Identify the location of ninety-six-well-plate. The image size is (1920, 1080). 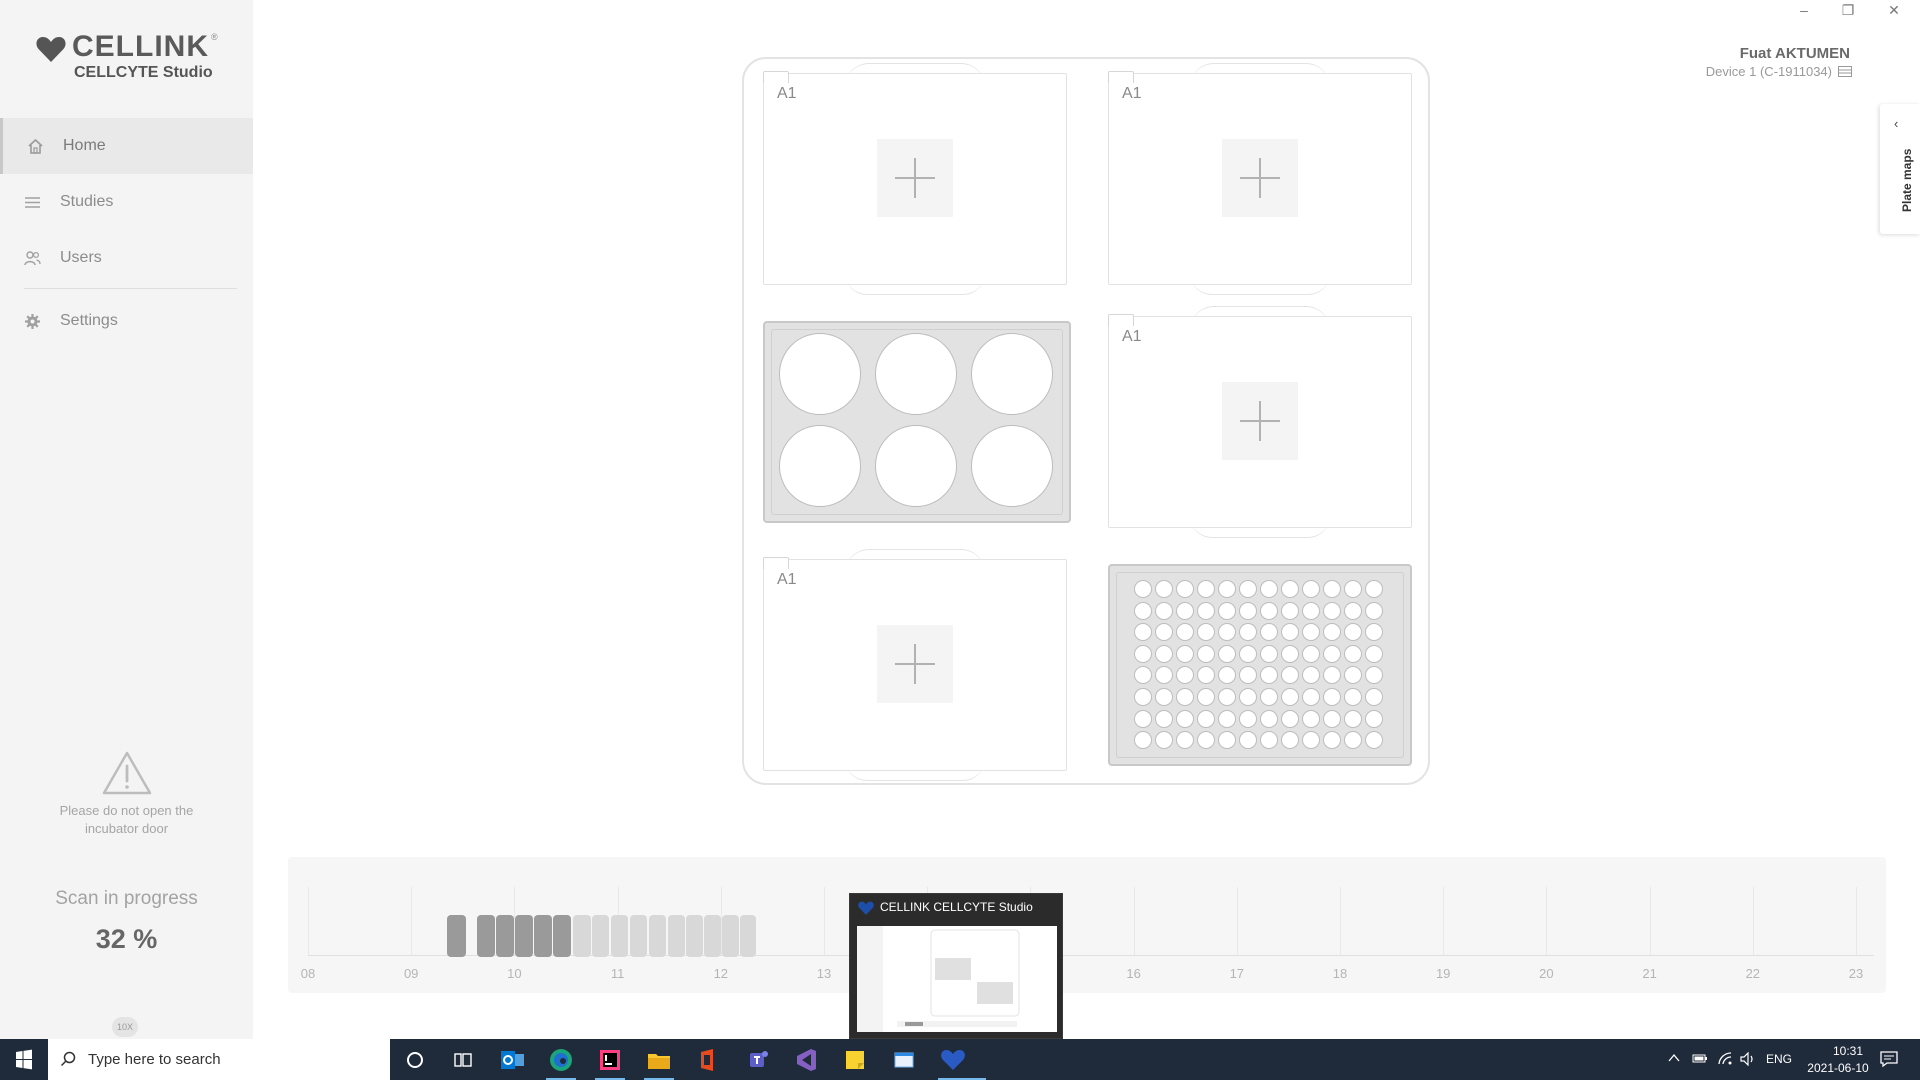
(1260, 665).